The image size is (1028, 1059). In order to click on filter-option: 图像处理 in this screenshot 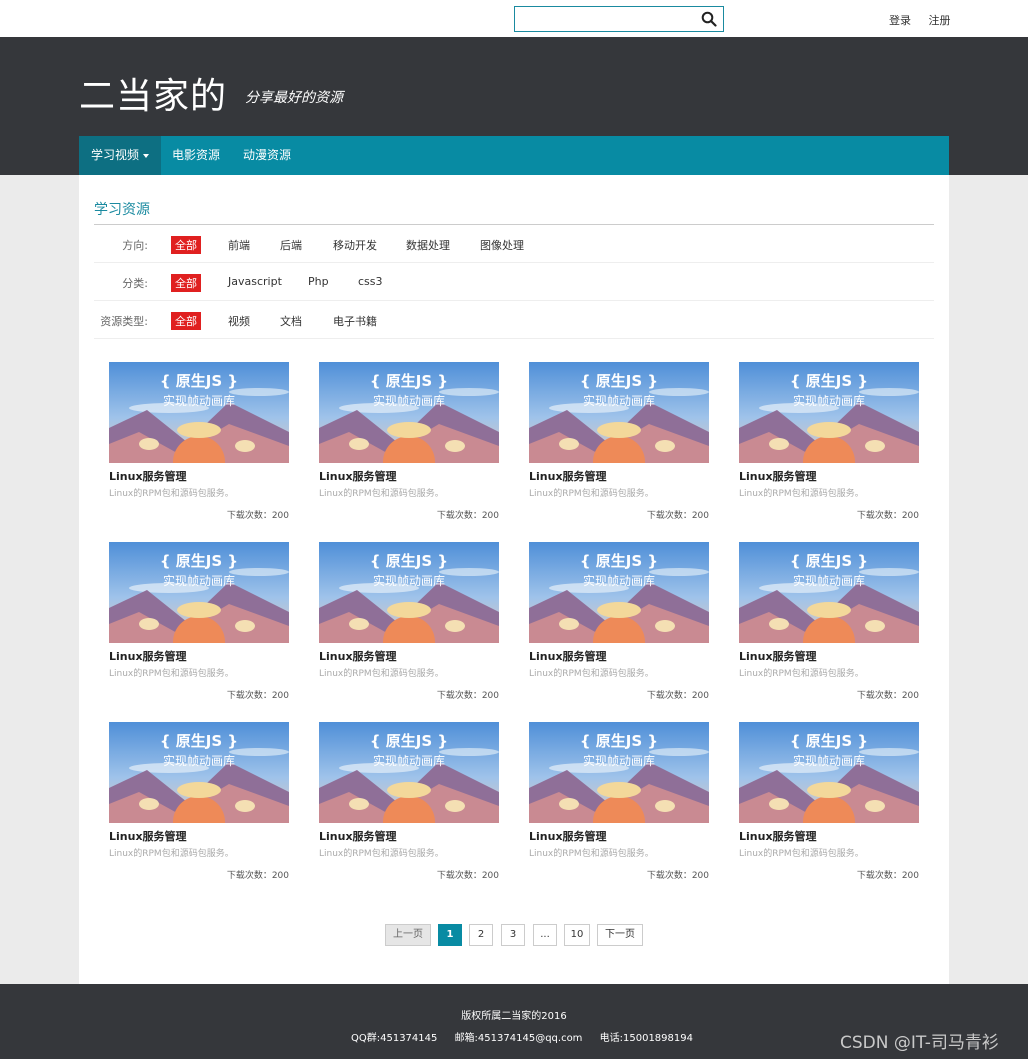, I will do `click(502, 245)`.